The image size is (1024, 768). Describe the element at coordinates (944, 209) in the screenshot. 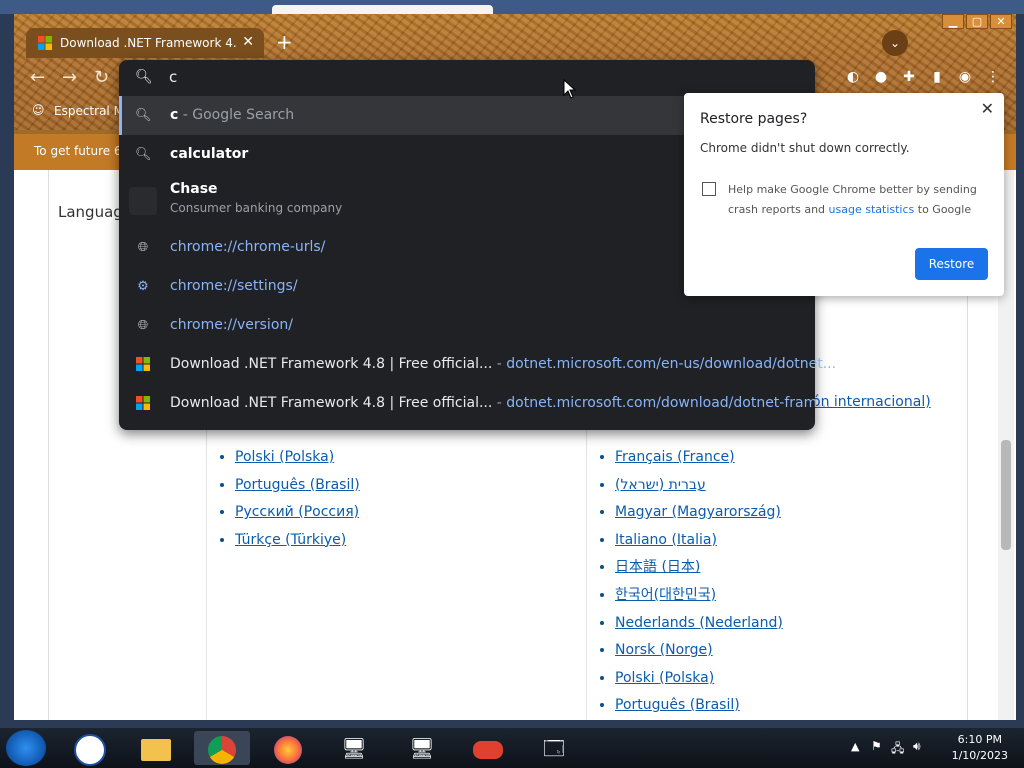

I see `help-text-end: to Google` at that location.